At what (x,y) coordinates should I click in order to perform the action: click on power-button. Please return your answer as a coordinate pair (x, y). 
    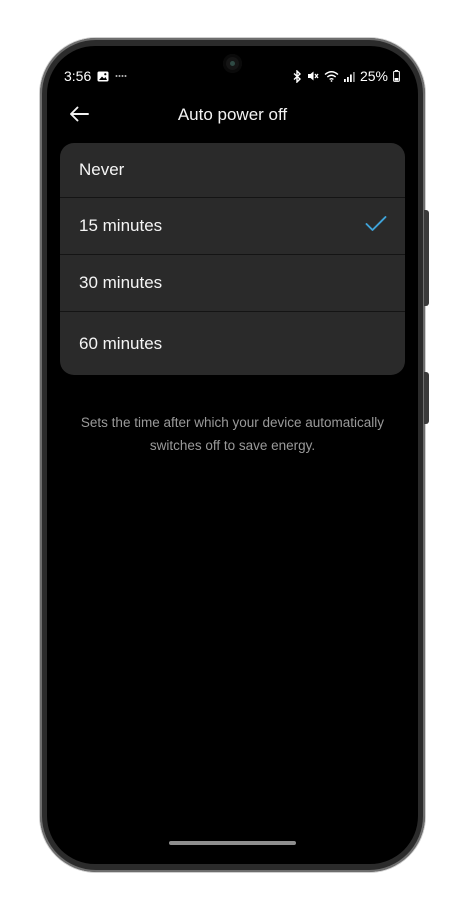
    Looking at the image, I should click on (426, 258).